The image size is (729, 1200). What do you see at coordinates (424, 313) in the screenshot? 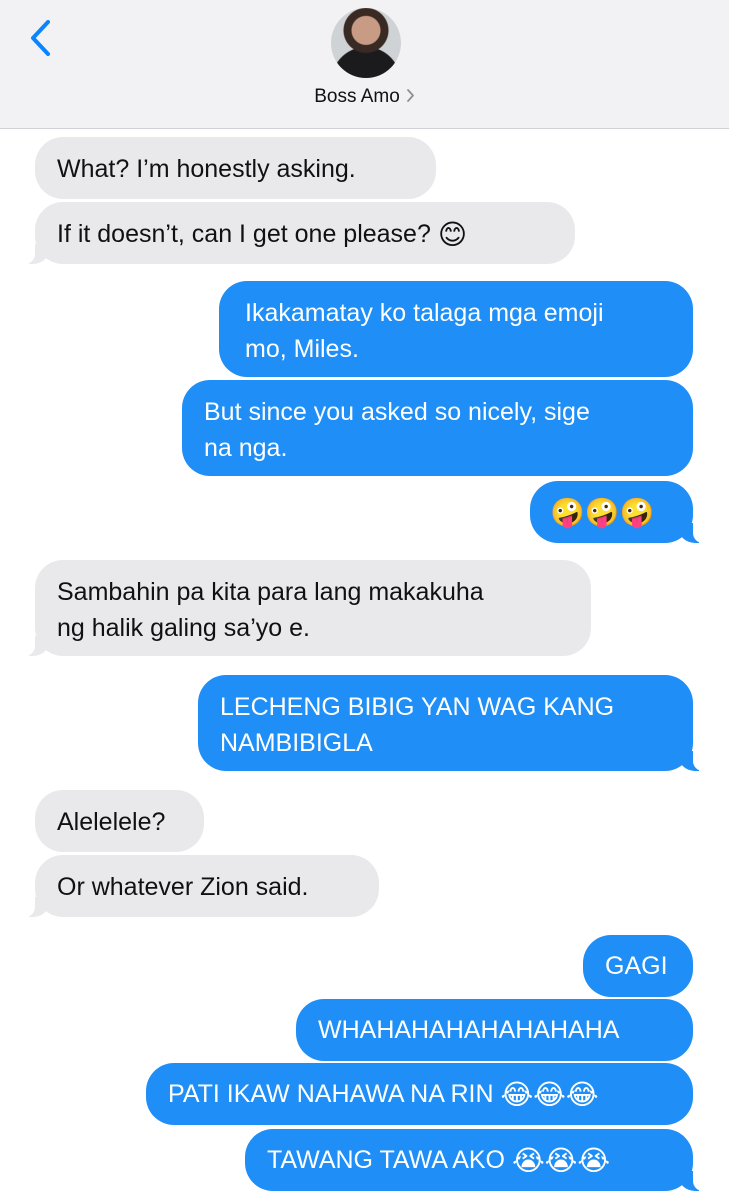
I see `message-line: Ikakamatay ko talaga mga emoji` at bounding box center [424, 313].